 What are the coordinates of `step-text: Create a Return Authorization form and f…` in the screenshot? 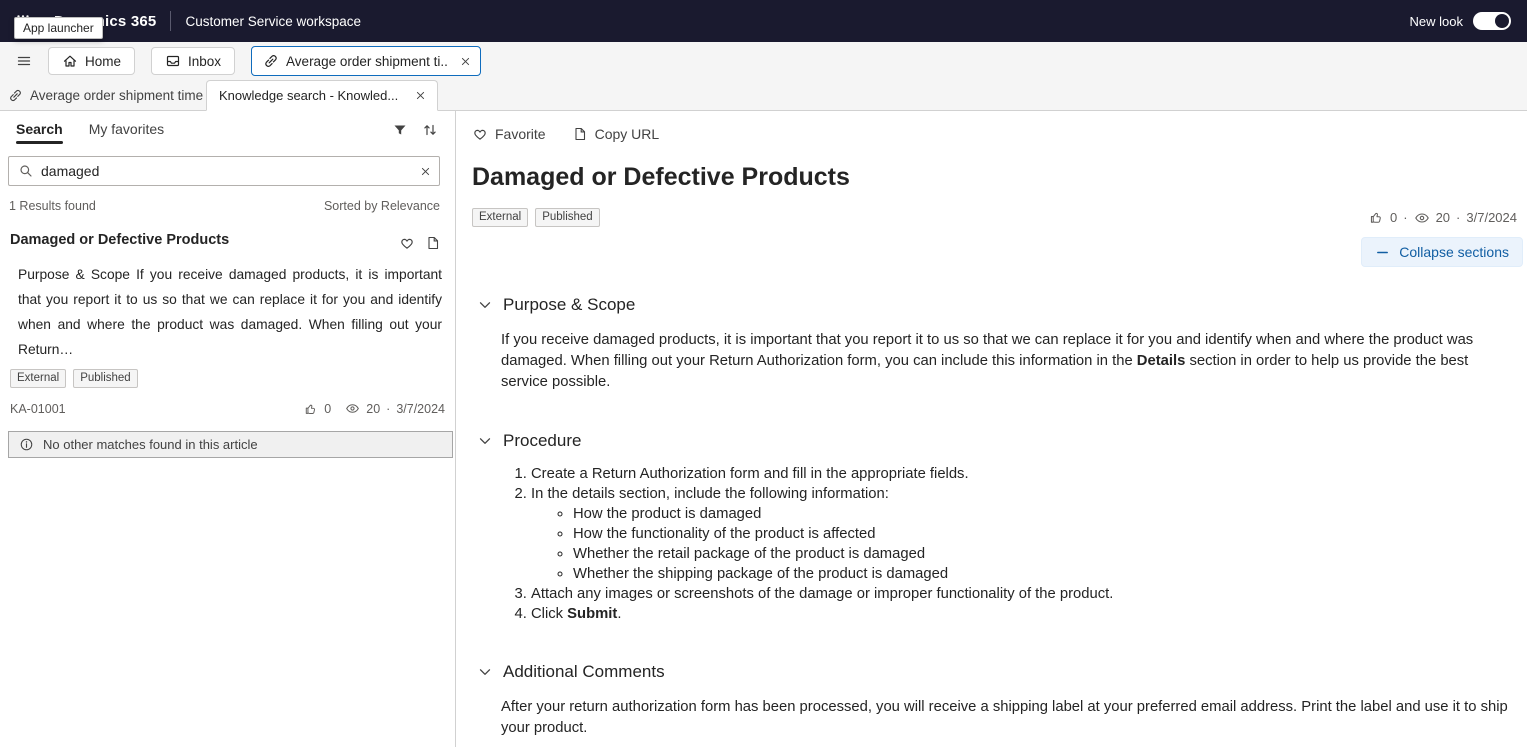 It's located at (750, 474).